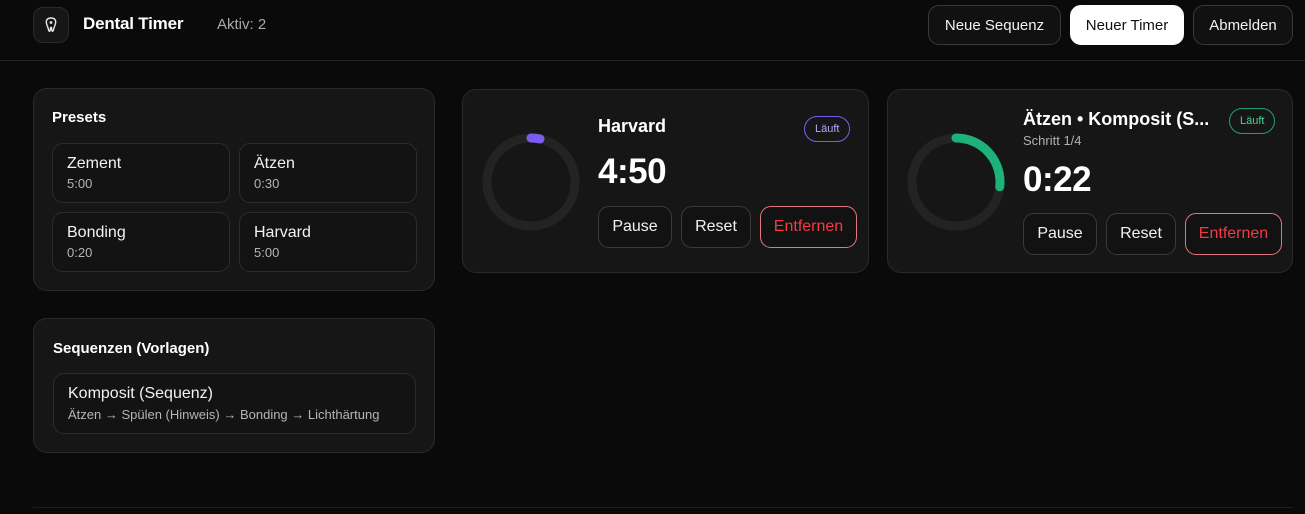  What do you see at coordinates (632, 171) in the screenshot?
I see `timer-remaining: 4:50` at bounding box center [632, 171].